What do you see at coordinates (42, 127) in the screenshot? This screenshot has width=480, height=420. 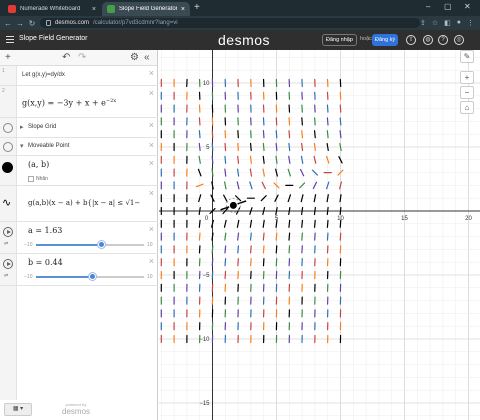 I see `folder-label: Slope Grid` at bounding box center [42, 127].